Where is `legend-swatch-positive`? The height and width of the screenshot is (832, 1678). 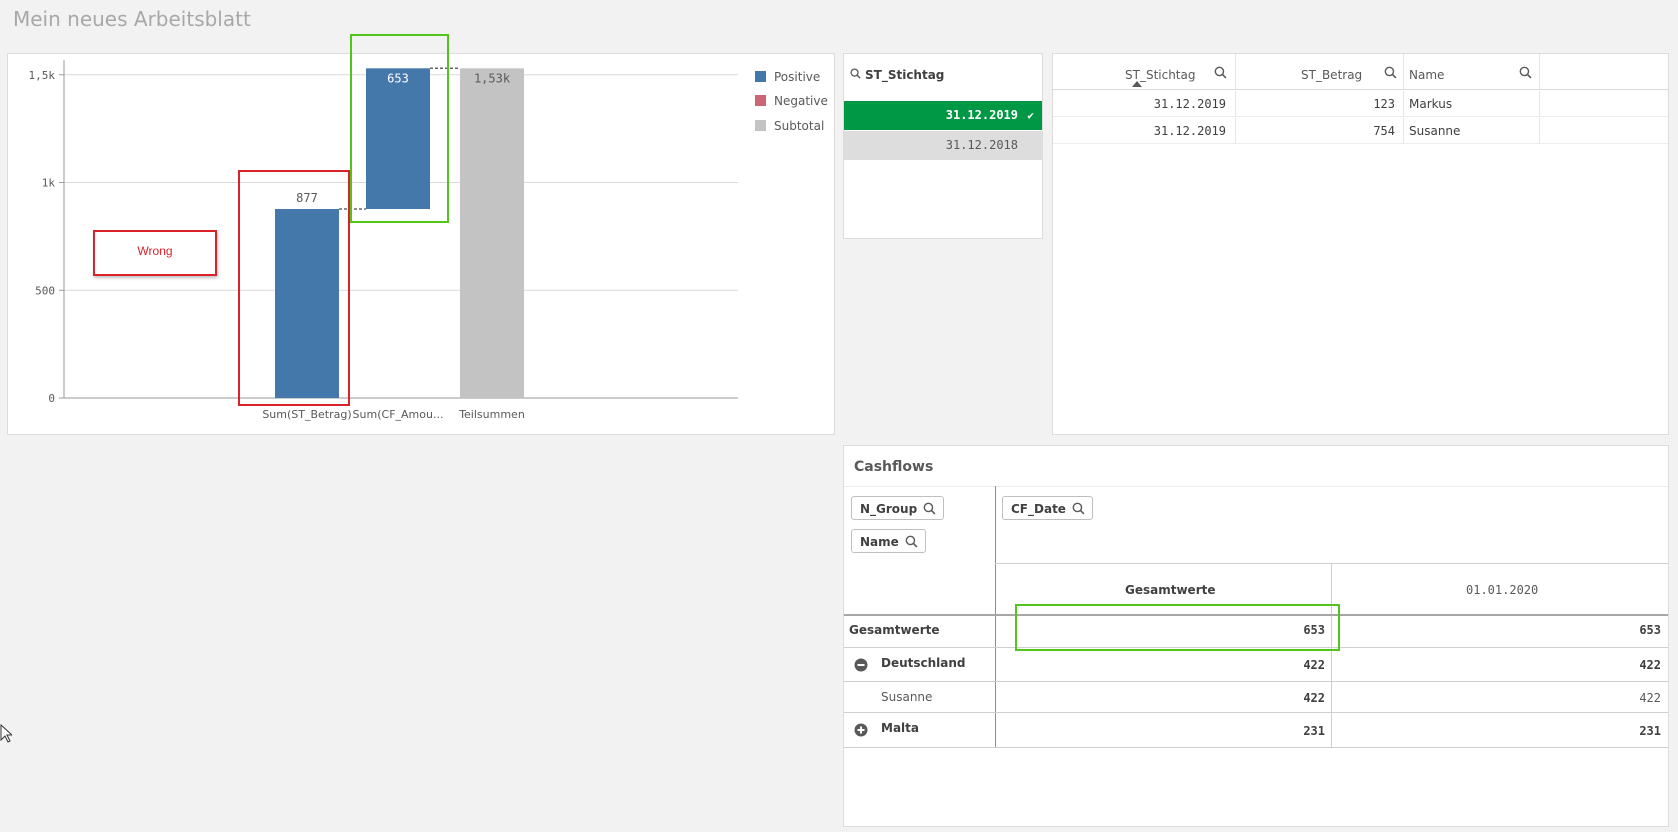
legend-swatch-positive is located at coordinates (760, 76).